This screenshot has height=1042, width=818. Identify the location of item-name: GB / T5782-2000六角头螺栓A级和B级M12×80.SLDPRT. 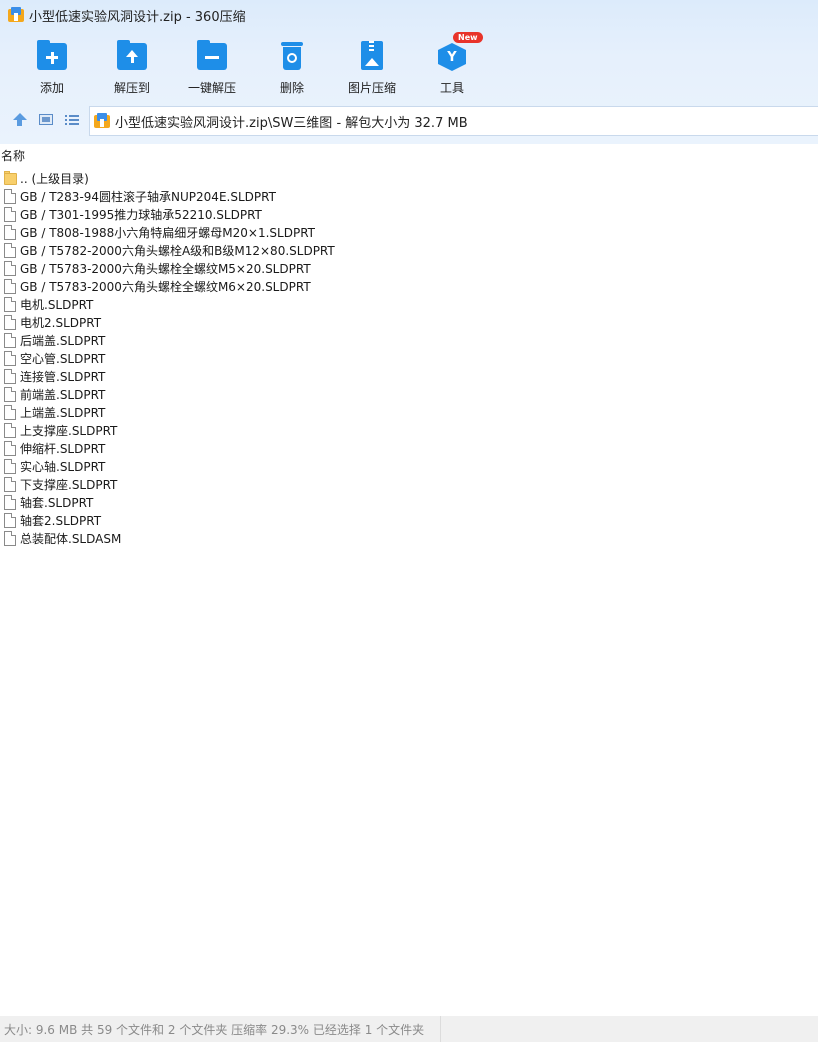
(177, 250).